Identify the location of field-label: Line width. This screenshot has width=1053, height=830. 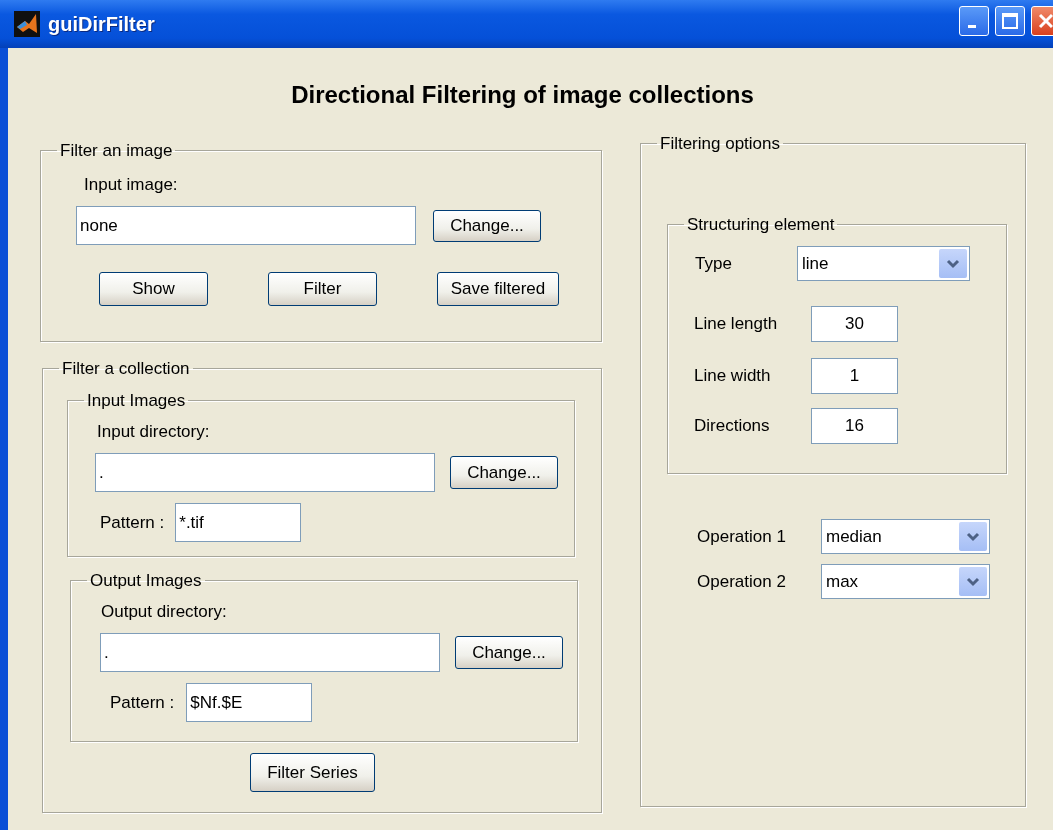
(733, 376).